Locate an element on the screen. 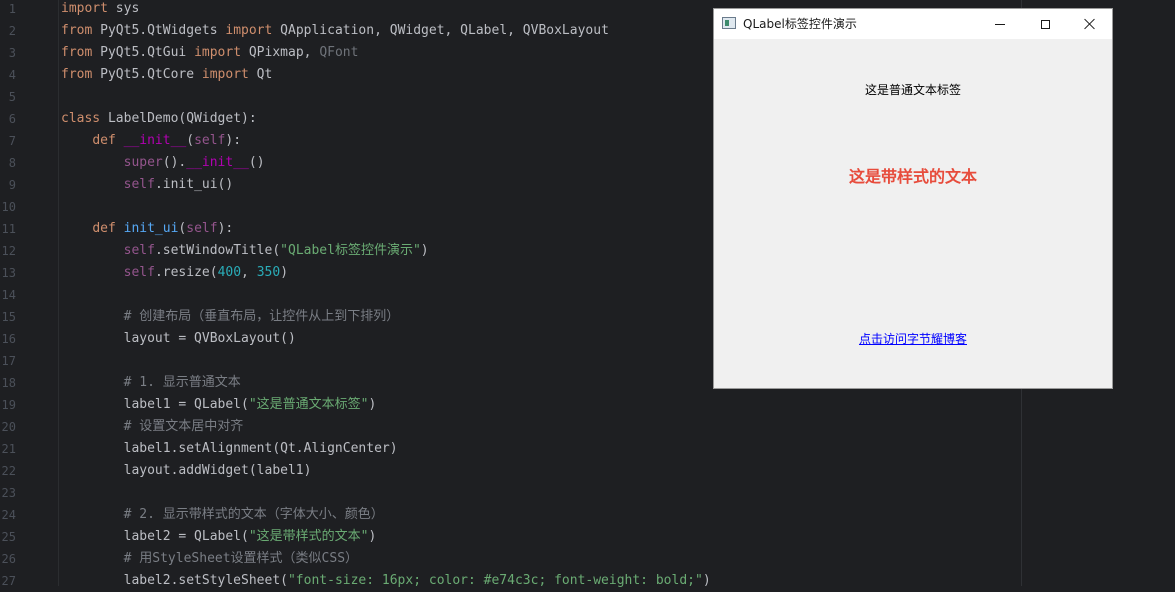 Image resolution: width=1175 pixels, height=592 pixels. code-text: label1.setAlignment(Qt.AlignCenter) is located at coordinates (229, 449).